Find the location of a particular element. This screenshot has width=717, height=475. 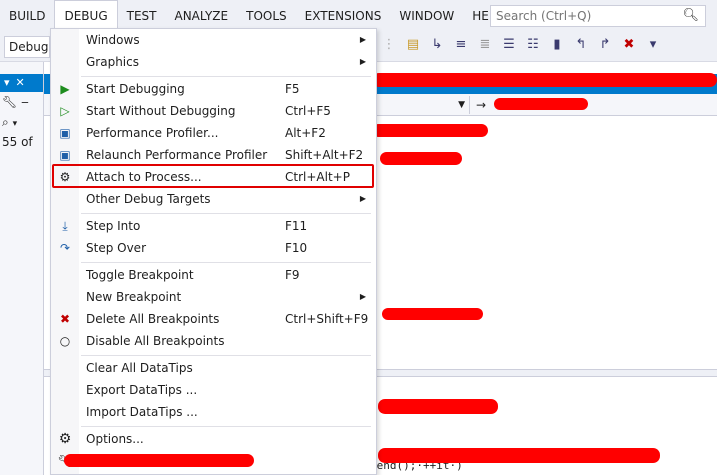

menu-item-new-breakpoint: New Breakpoint ▶ is located at coordinates (213, 297).